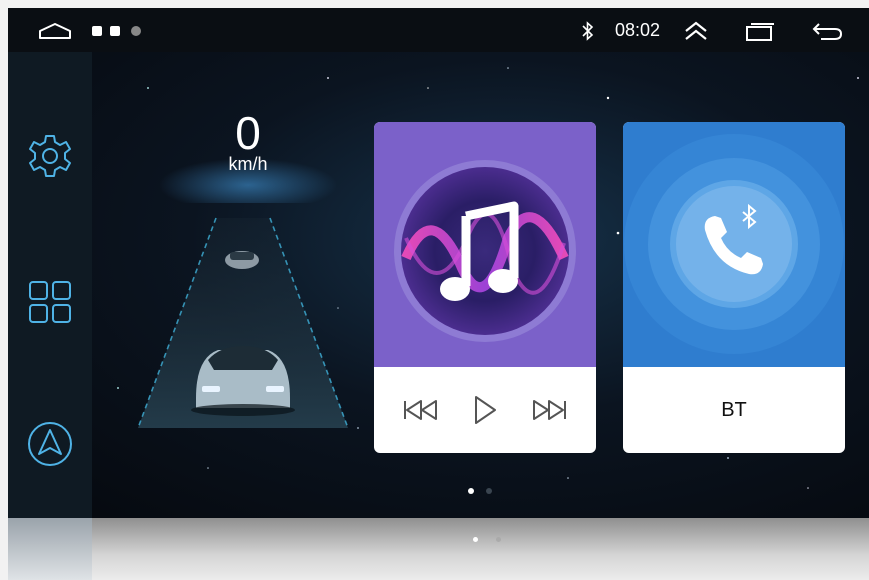 This screenshot has width=869, height=580. I want to click on play-button, so click(485, 410).